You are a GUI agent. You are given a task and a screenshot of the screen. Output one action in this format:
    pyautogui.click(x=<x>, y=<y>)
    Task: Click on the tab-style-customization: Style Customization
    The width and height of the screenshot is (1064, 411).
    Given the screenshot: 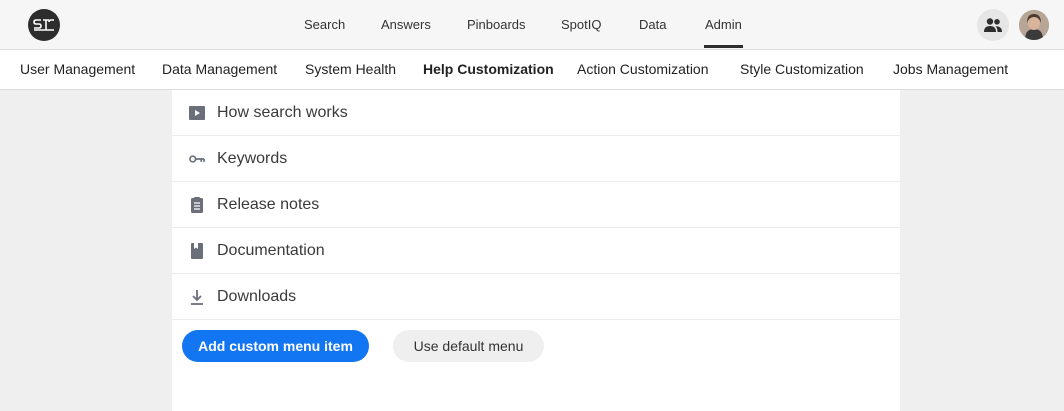 What is the action you would take?
    pyautogui.click(x=802, y=69)
    